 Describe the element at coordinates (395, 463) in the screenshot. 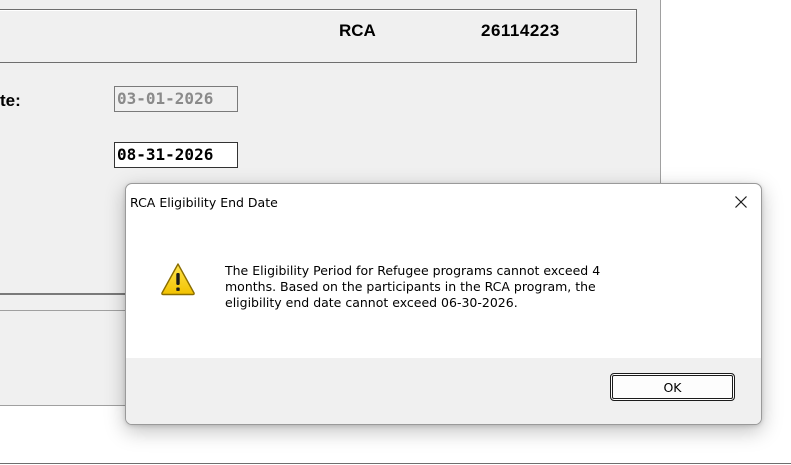

I see `bottom-divider` at that location.